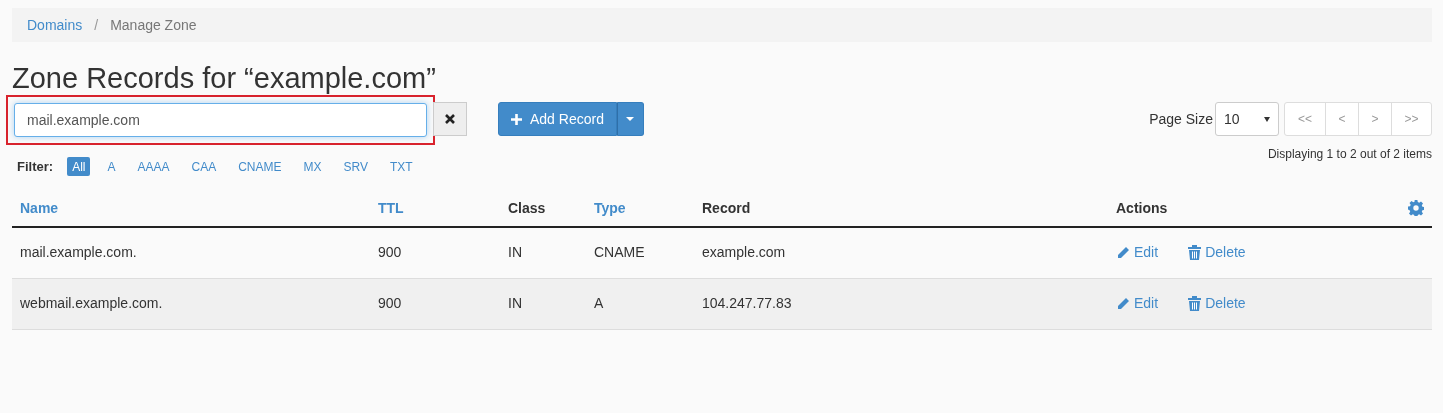 The image size is (1443, 413). Describe the element at coordinates (111, 167) in the screenshot. I see `filter-option: A` at that location.